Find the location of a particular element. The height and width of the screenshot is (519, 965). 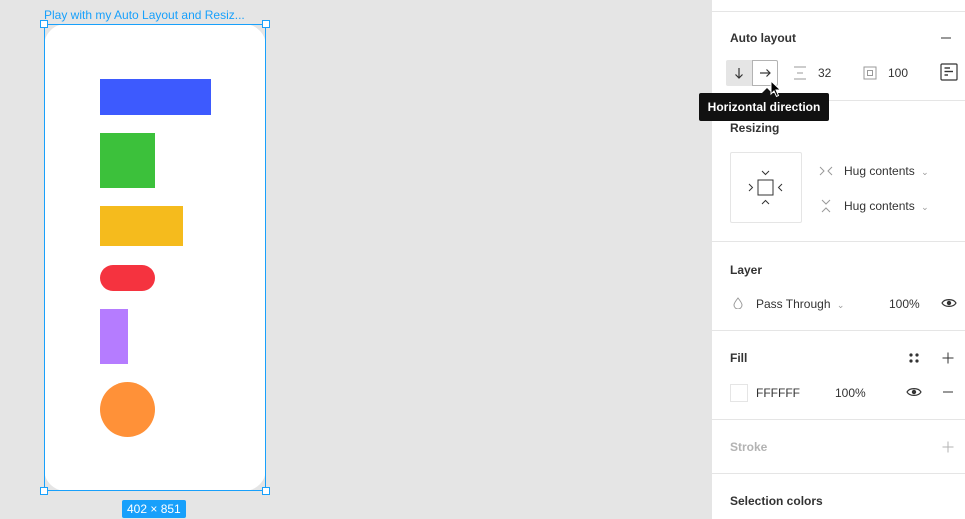

padding-value: 100 is located at coordinates (898, 73).